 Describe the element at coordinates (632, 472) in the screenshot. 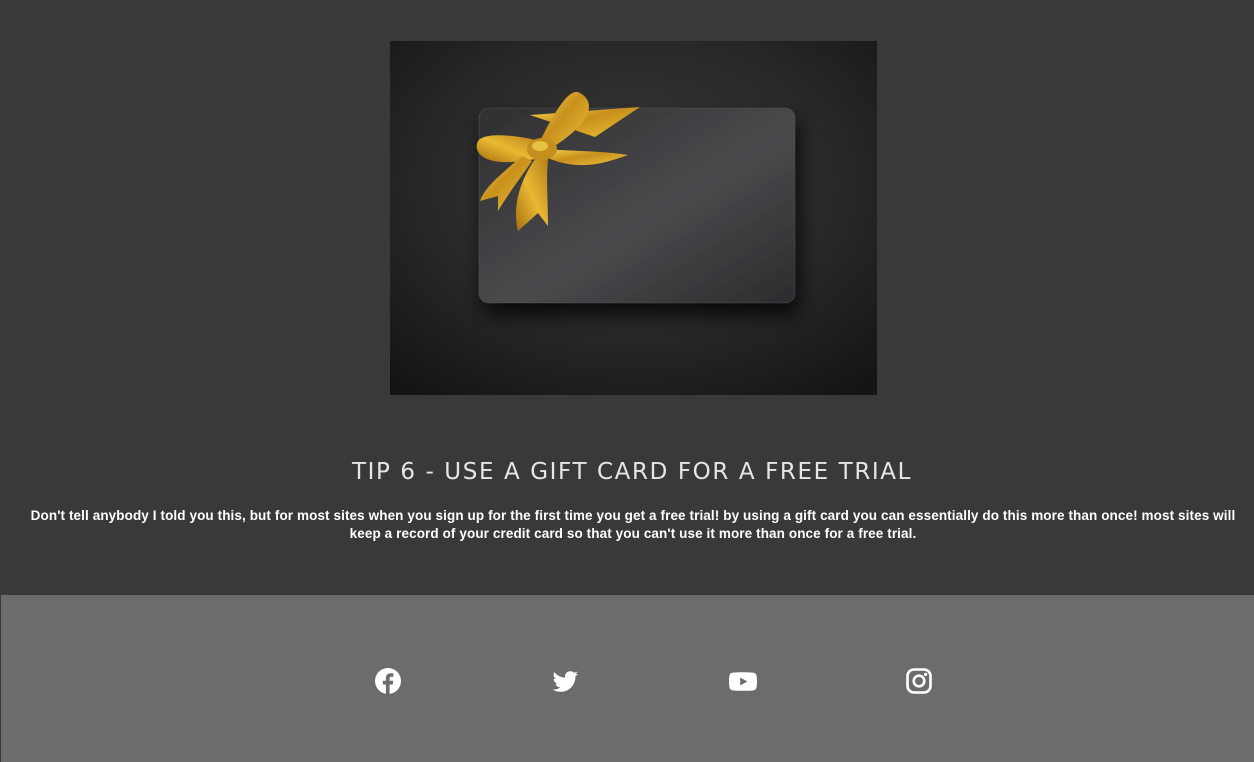

I see `tip-title: TIP 6 - USE A GIFT CARD FOR A FREE TRIAL` at that location.